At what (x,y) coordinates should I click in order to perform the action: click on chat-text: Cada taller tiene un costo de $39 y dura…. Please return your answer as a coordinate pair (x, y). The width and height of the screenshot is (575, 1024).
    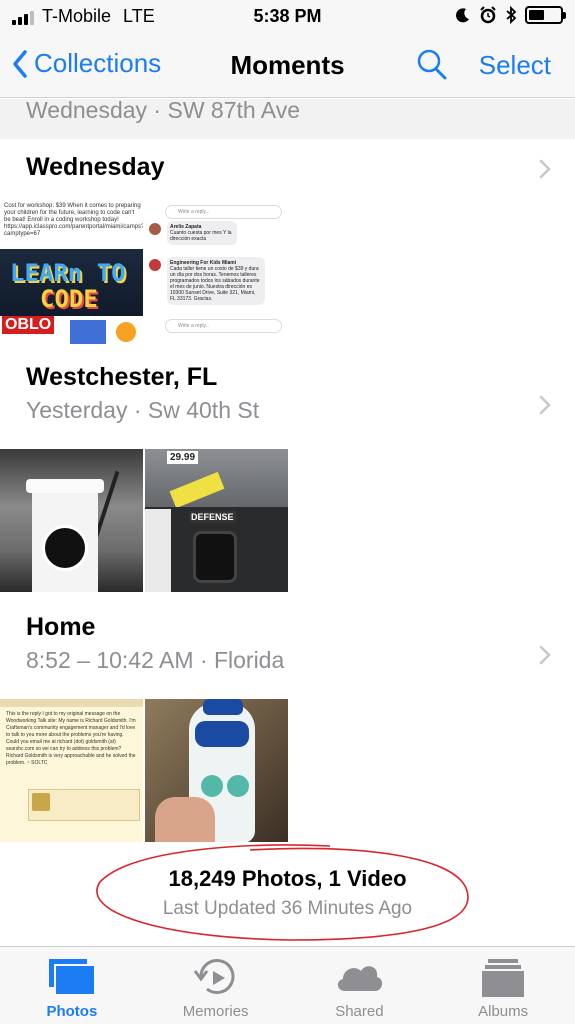
    Looking at the image, I should click on (215, 284).